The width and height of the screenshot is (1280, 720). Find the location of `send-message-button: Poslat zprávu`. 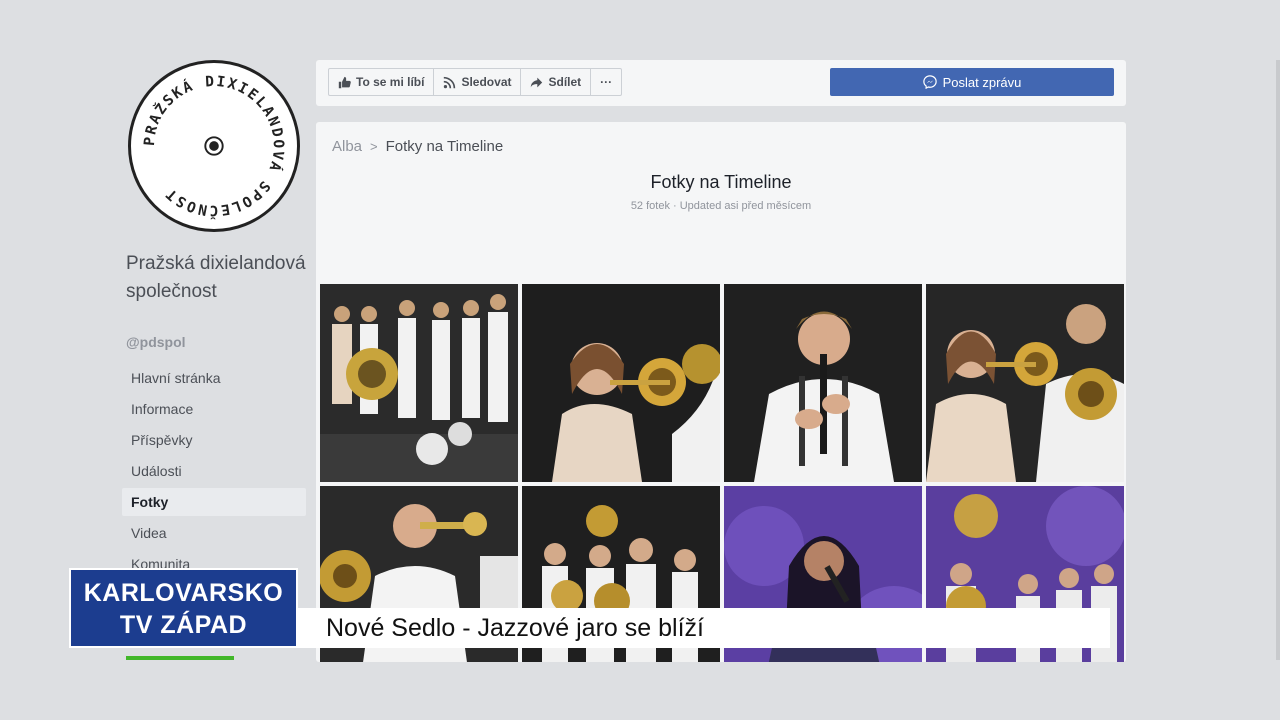

send-message-button: Poslat zprávu is located at coordinates (972, 82).